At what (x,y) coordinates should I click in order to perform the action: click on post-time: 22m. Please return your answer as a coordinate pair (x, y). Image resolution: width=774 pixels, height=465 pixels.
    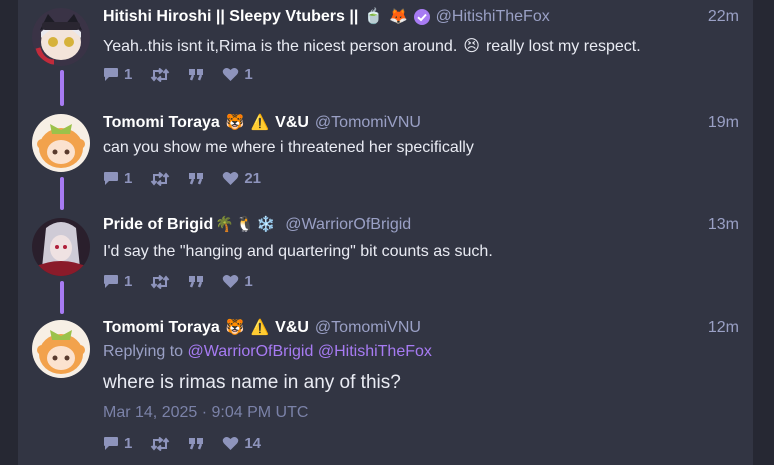
    Looking at the image, I should click on (723, 17).